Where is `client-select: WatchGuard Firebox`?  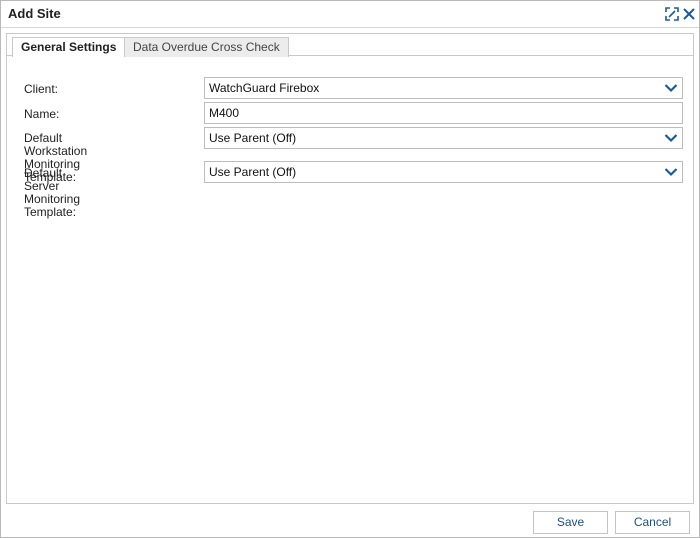 client-select: WatchGuard Firebox is located at coordinates (443, 88).